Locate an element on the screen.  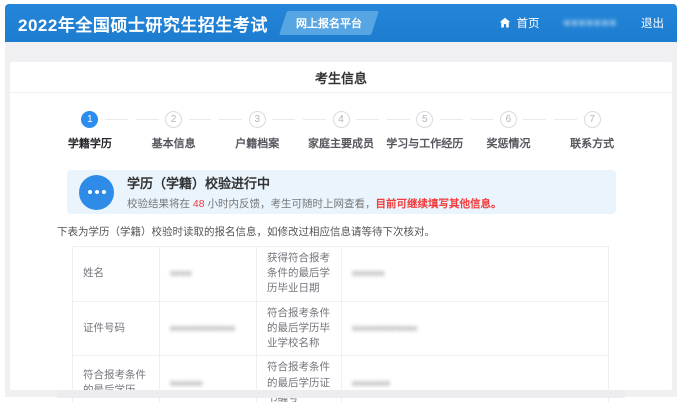
notice-sub-part: 校验结果将在 is located at coordinates (160, 204).